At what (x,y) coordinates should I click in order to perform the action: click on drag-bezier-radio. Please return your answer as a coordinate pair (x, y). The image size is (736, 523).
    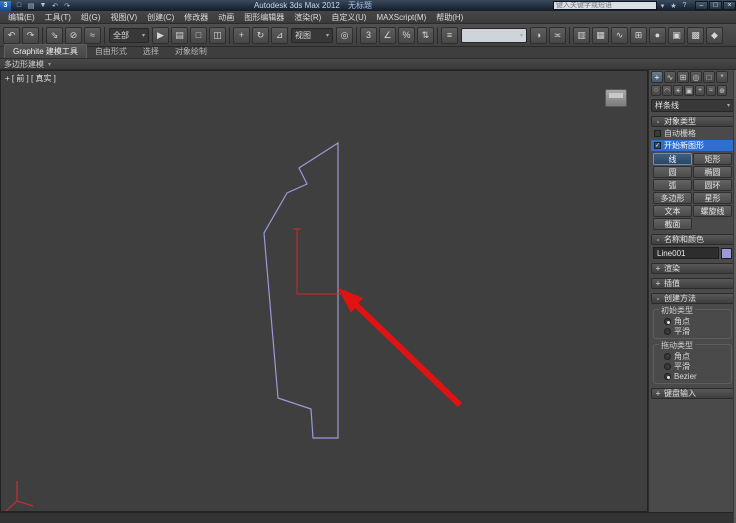
    Looking at the image, I should click on (667, 376).